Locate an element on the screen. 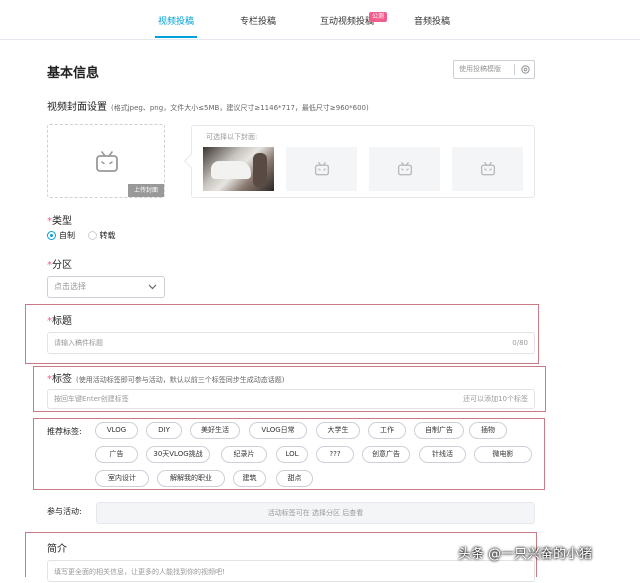  title-input: 请输入稿件标题 0/80 is located at coordinates (291, 343).